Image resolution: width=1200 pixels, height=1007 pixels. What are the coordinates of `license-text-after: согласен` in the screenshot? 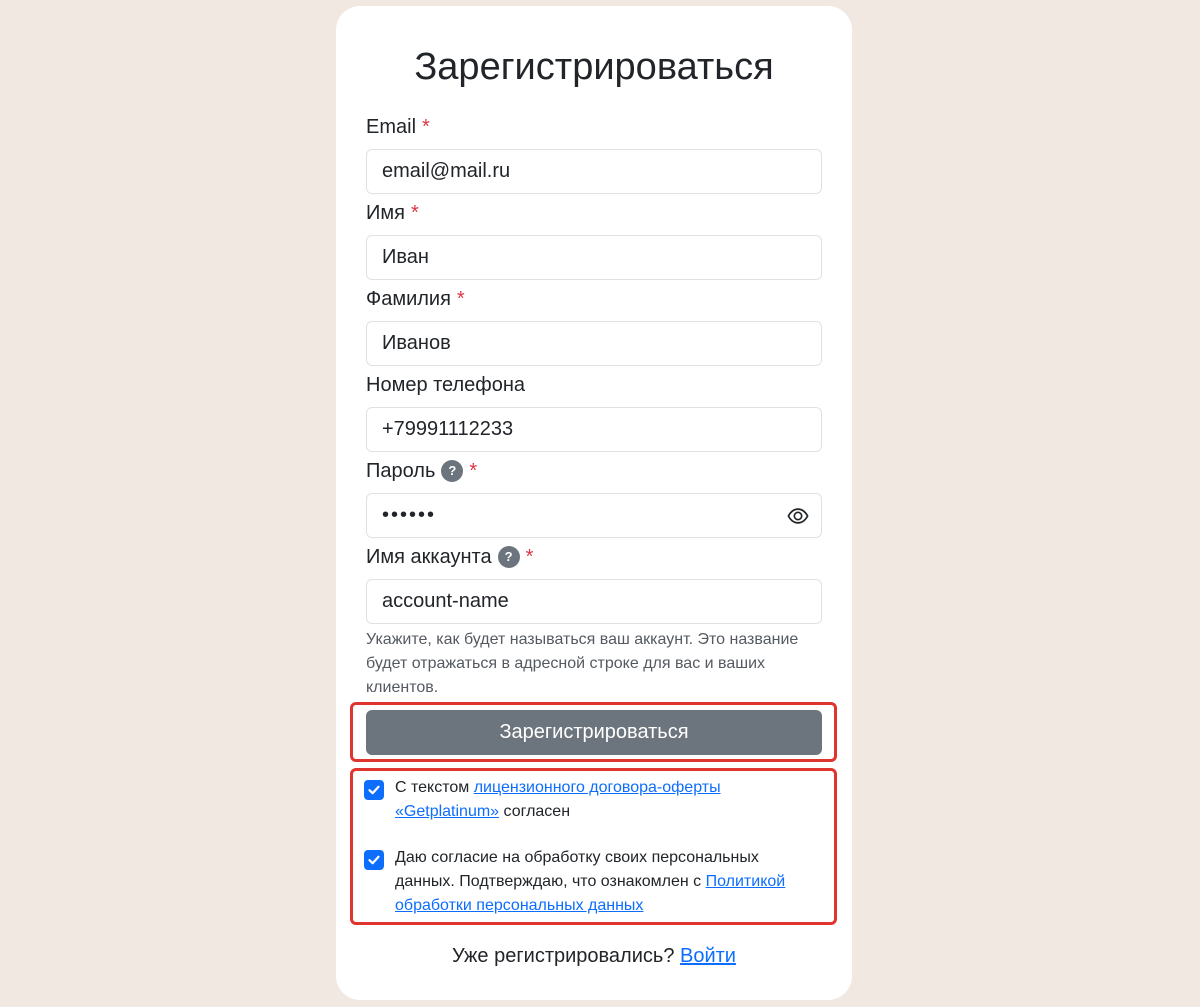 It's located at (535, 811).